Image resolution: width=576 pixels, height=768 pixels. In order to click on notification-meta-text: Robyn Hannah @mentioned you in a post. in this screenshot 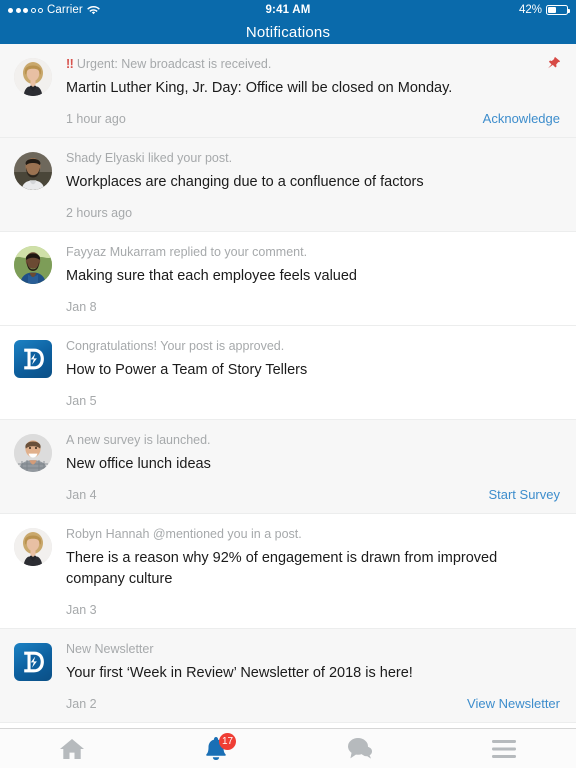, I will do `click(184, 534)`.